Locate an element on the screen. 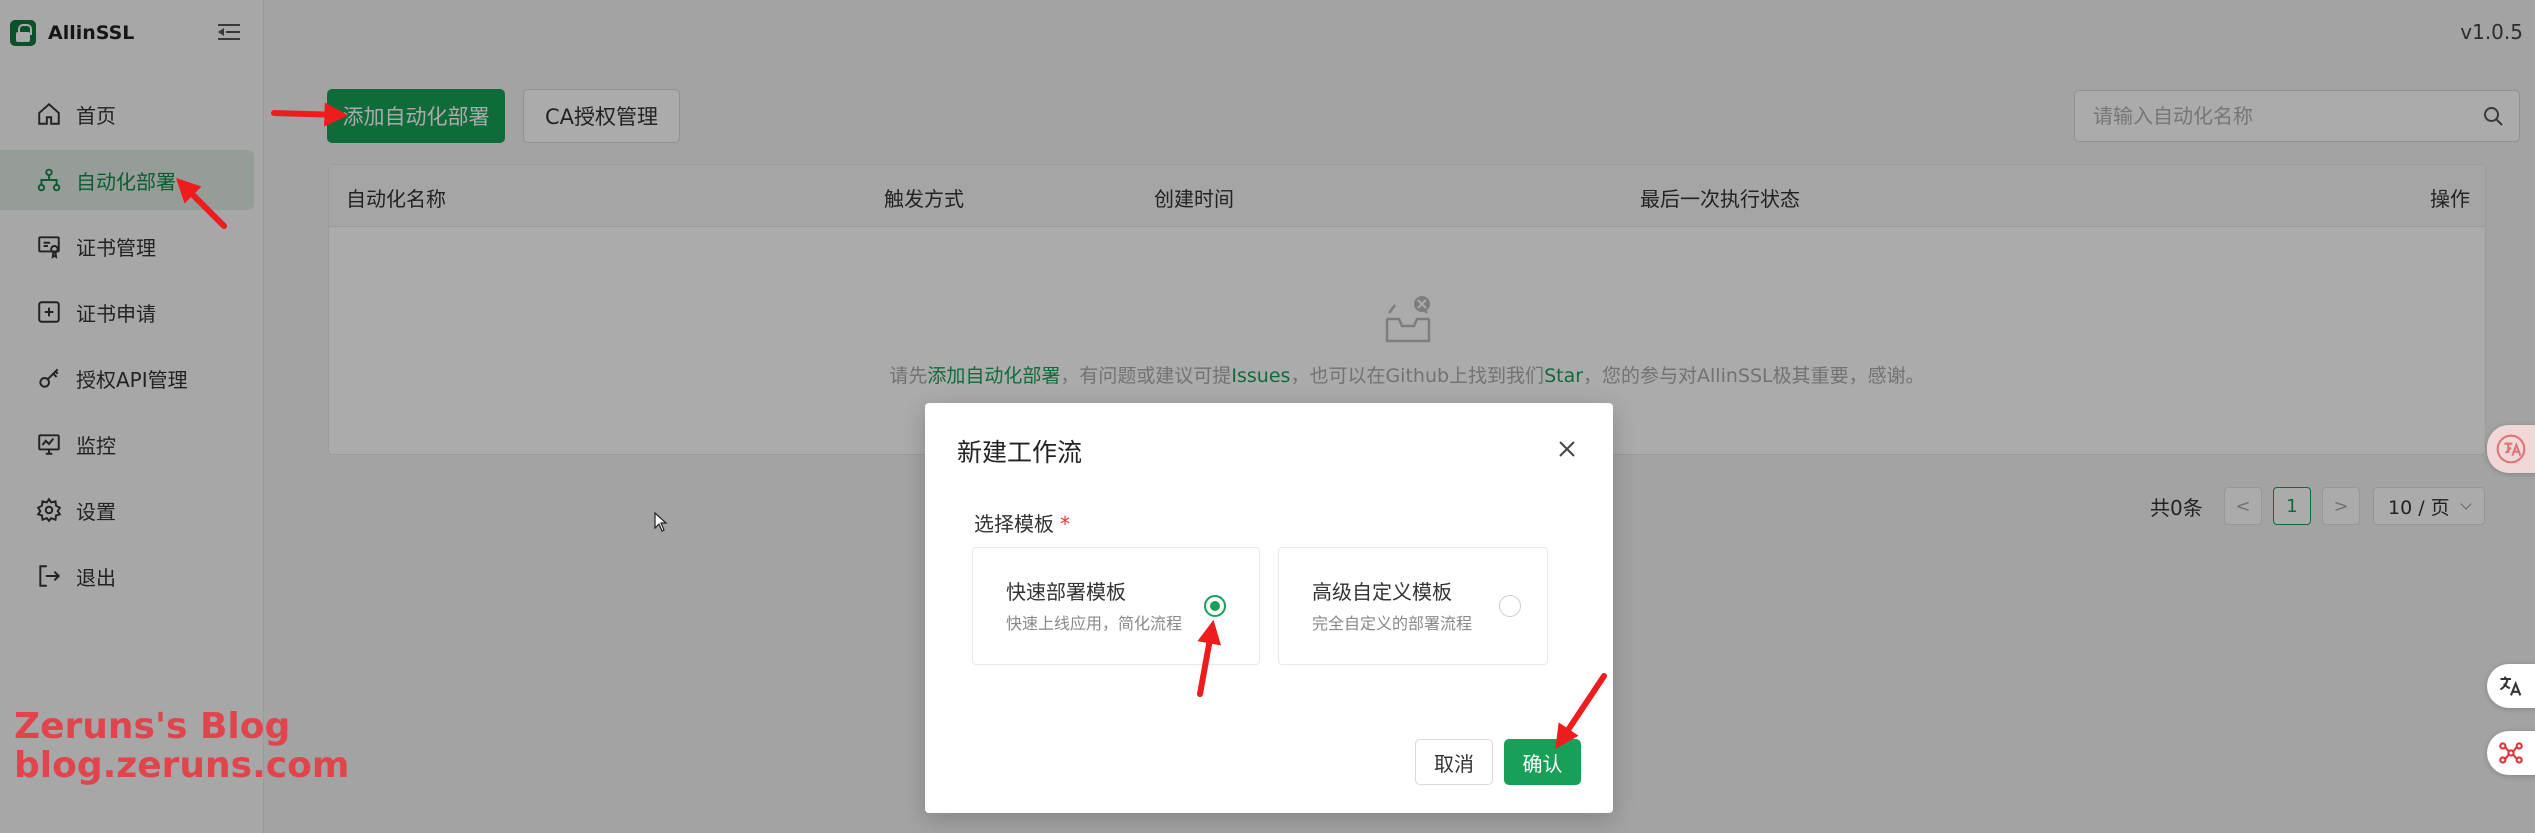  cancel-button: 取消 is located at coordinates (1454, 762).